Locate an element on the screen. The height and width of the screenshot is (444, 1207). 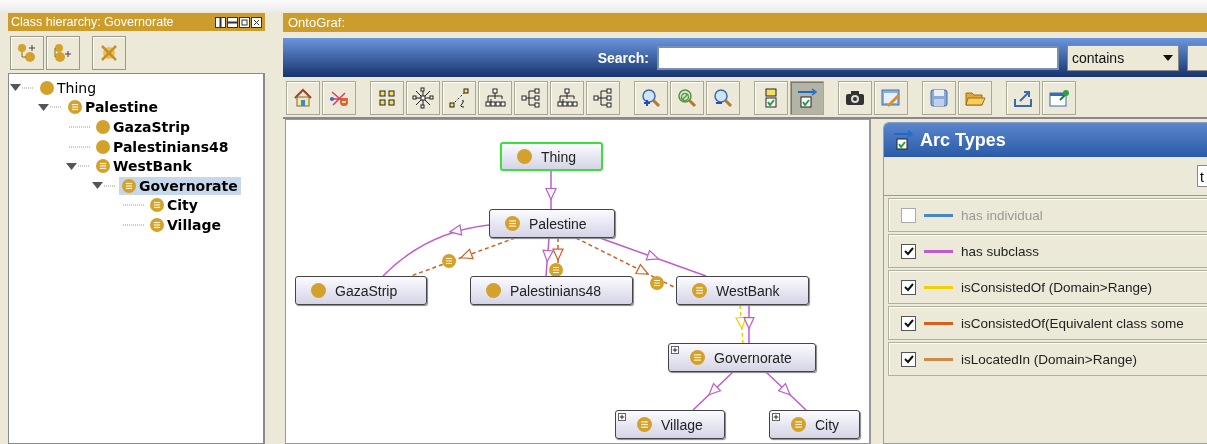
class-node: Governorate is located at coordinates (742, 357).